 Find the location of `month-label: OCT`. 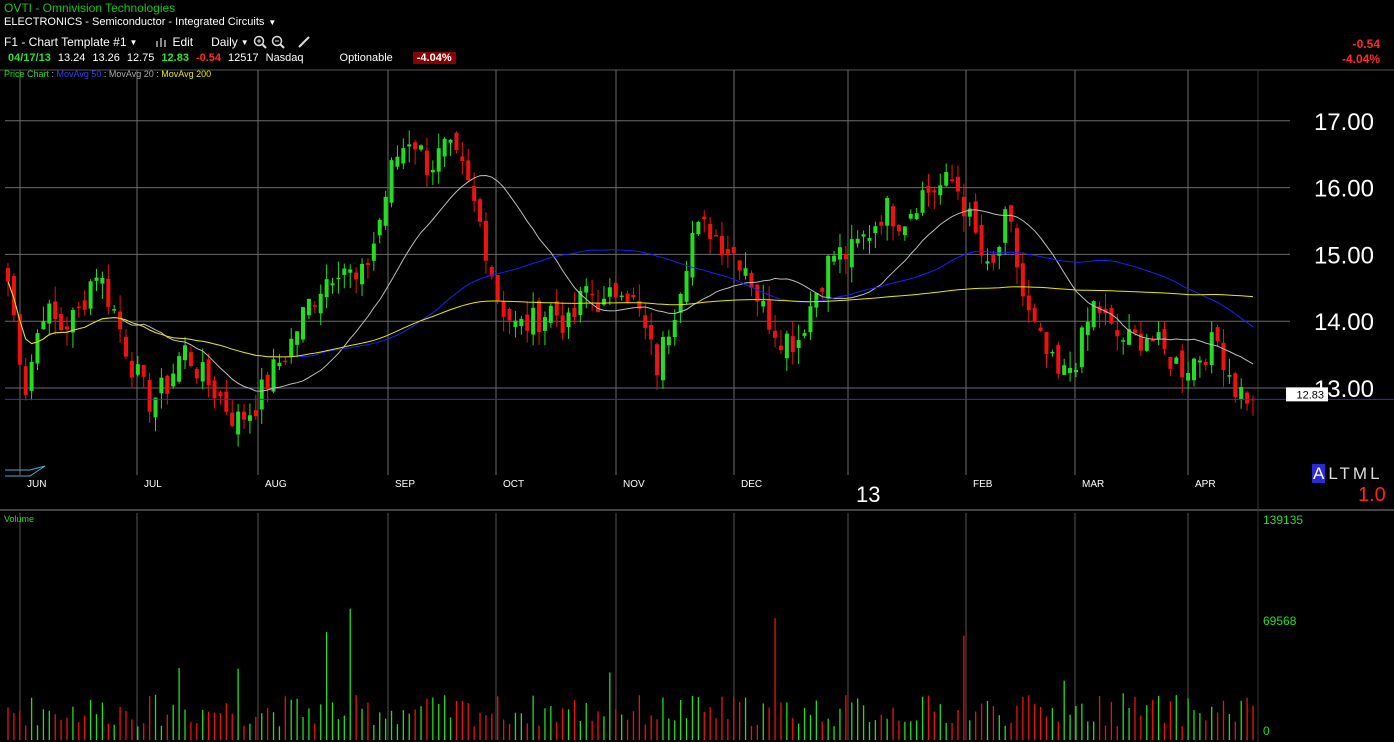

month-label: OCT is located at coordinates (513, 484).